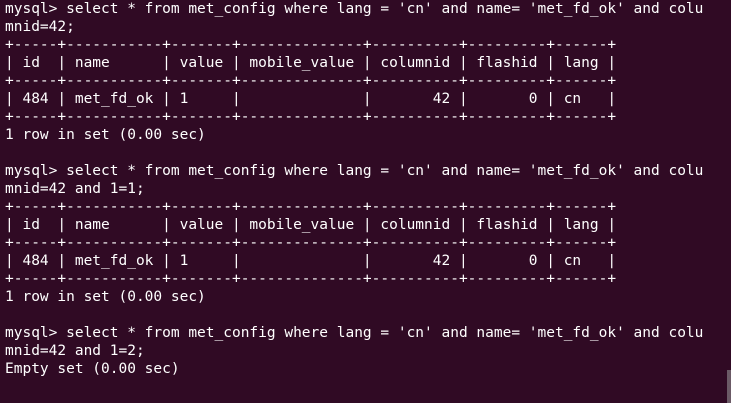 The height and width of the screenshot is (403, 731). What do you see at coordinates (75, 351) in the screenshot?
I see `query-3-line-2: mnid=42 and 1=2;` at bounding box center [75, 351].